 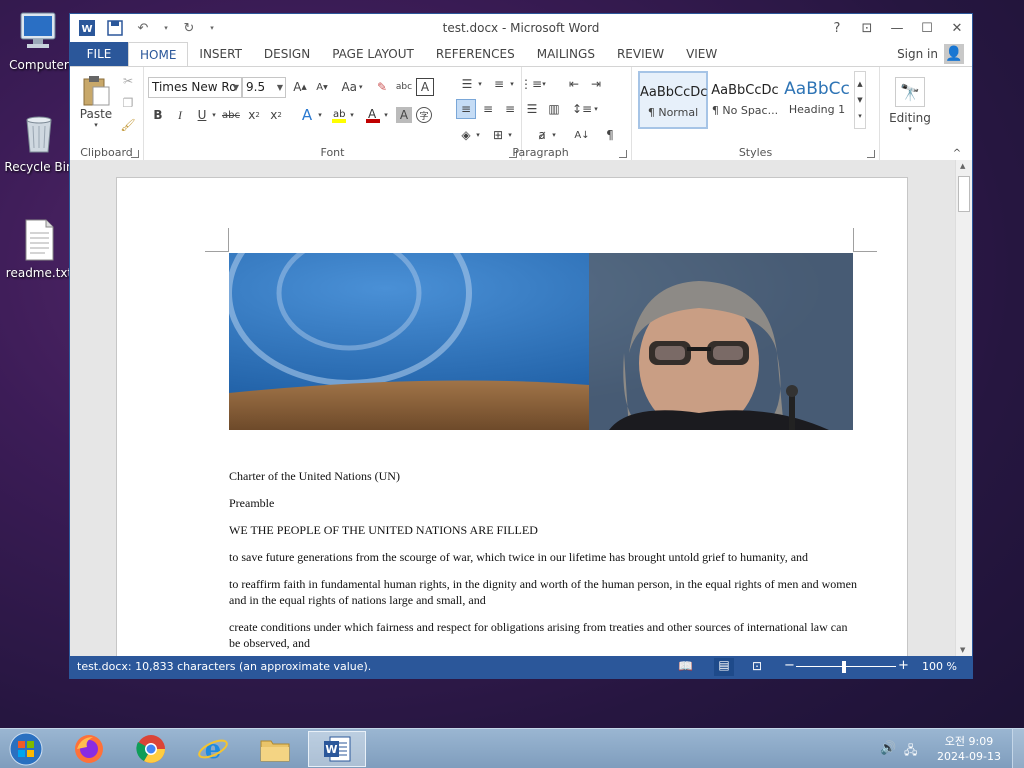 What do you see at coordinates (498, 135) in the screenshot?
I see `borders-icon: ⊞` at bounding box center [498, 135].